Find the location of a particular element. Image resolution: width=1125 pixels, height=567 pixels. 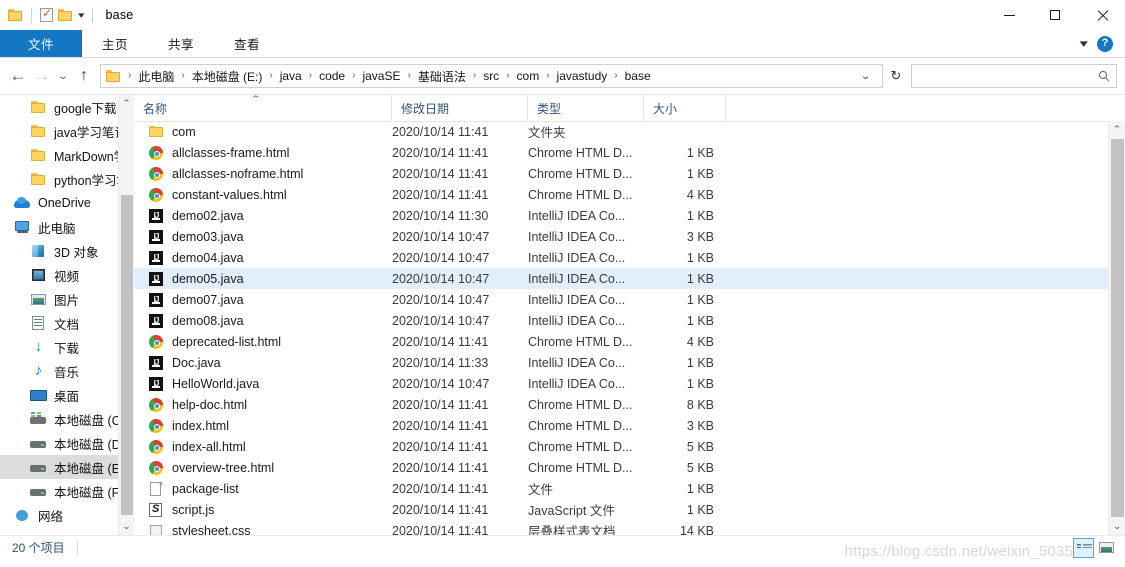

breadcrumb-item: src is located at coordinates (491, 76).